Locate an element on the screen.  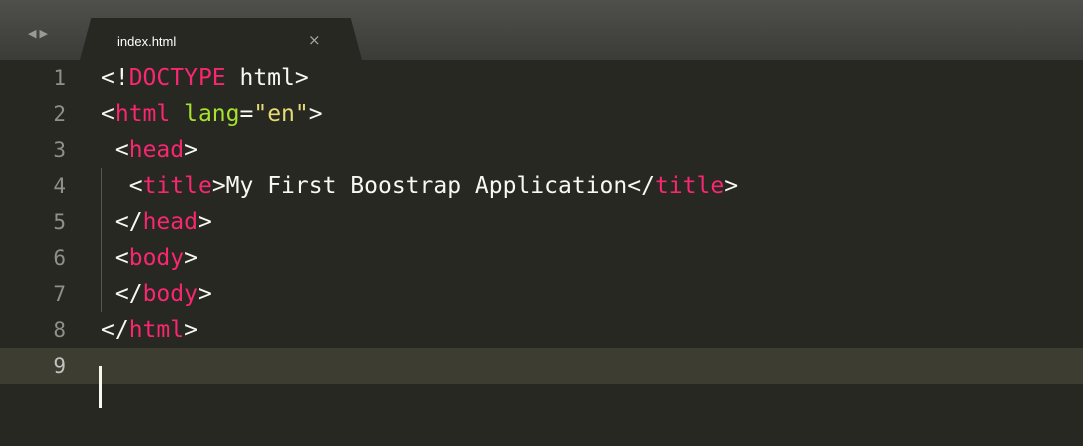
code-line: 7 </body> is located at coordinates (541, 294).